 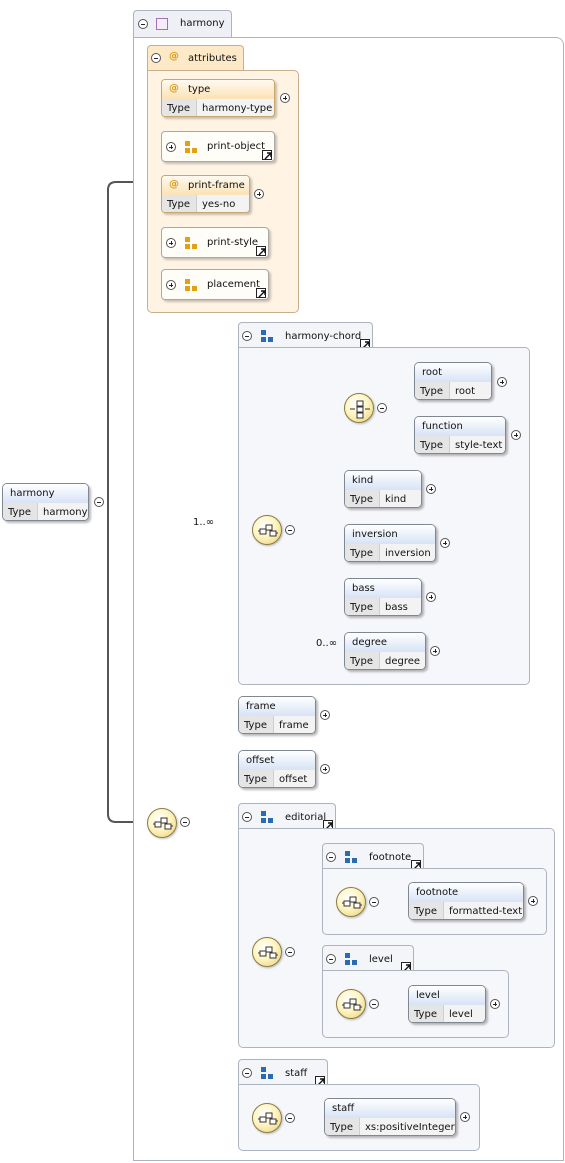 I want to click on attributes-label: attributes, so click(x=212, y=58).